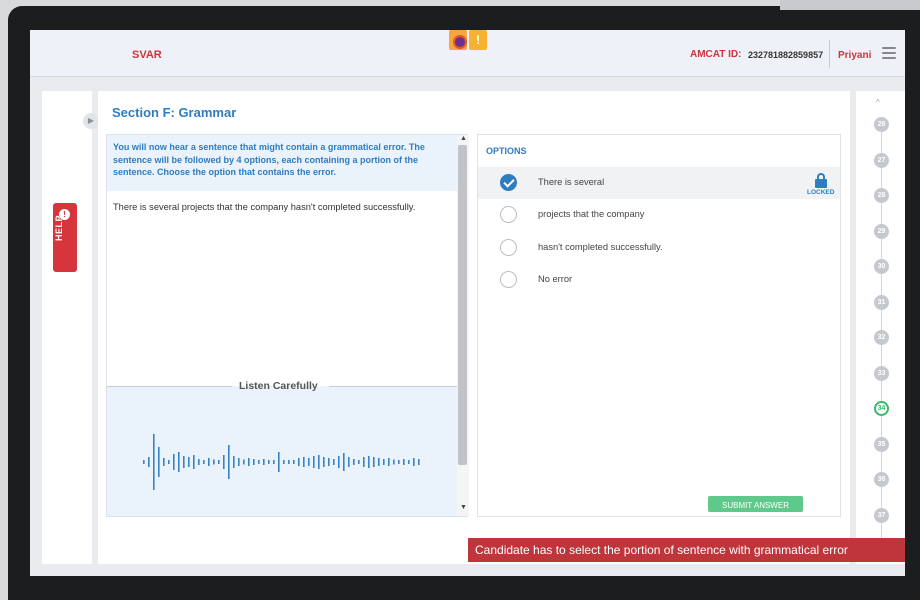  Describe the element at coordinates (821, 192) in the screenshot. I see `locked-label: LOCKED` at that location.